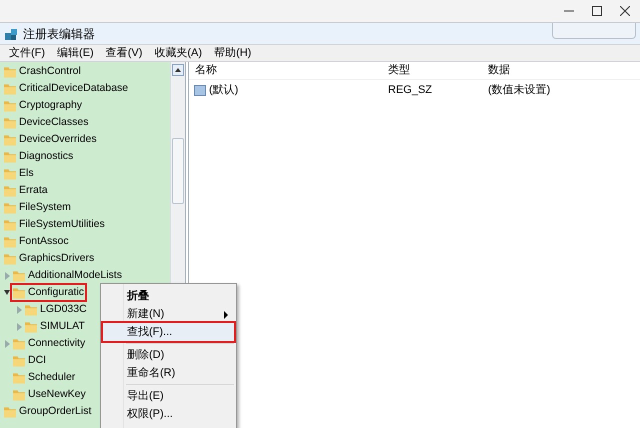 The height and width of the screenshot is (428, 640). What do you see at coordinates (178, 53) in the screenshot?
I see `menu-item: 收藏夹(A)` at bounding box center [178, 53].